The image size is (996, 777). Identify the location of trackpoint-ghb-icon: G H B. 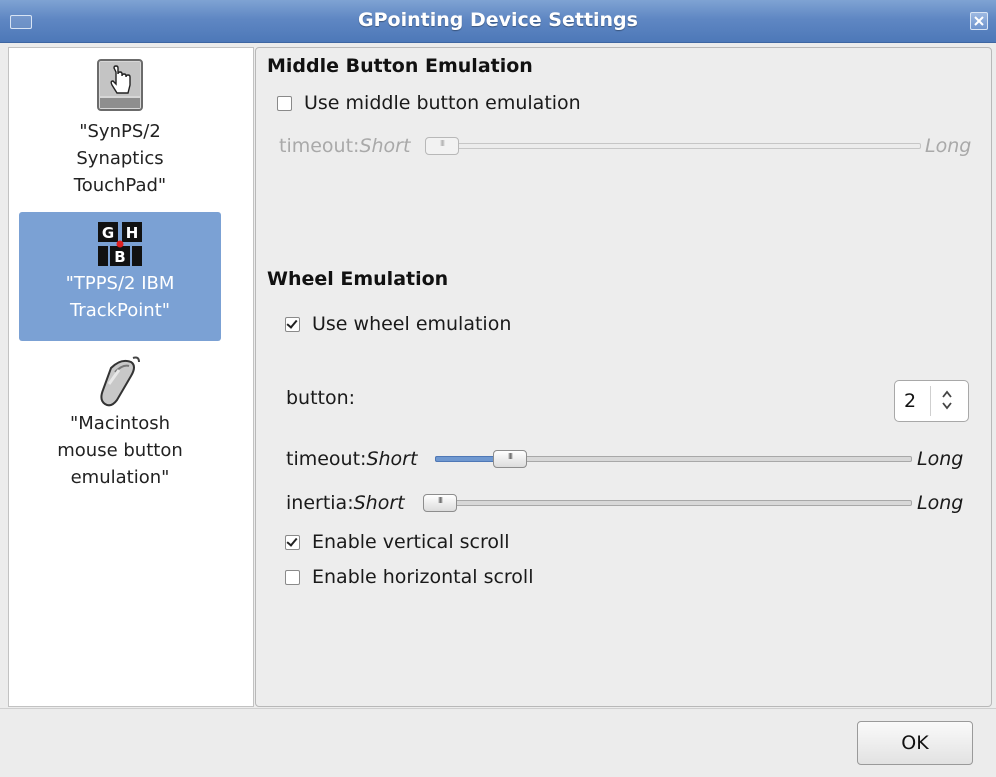
(120, 244).